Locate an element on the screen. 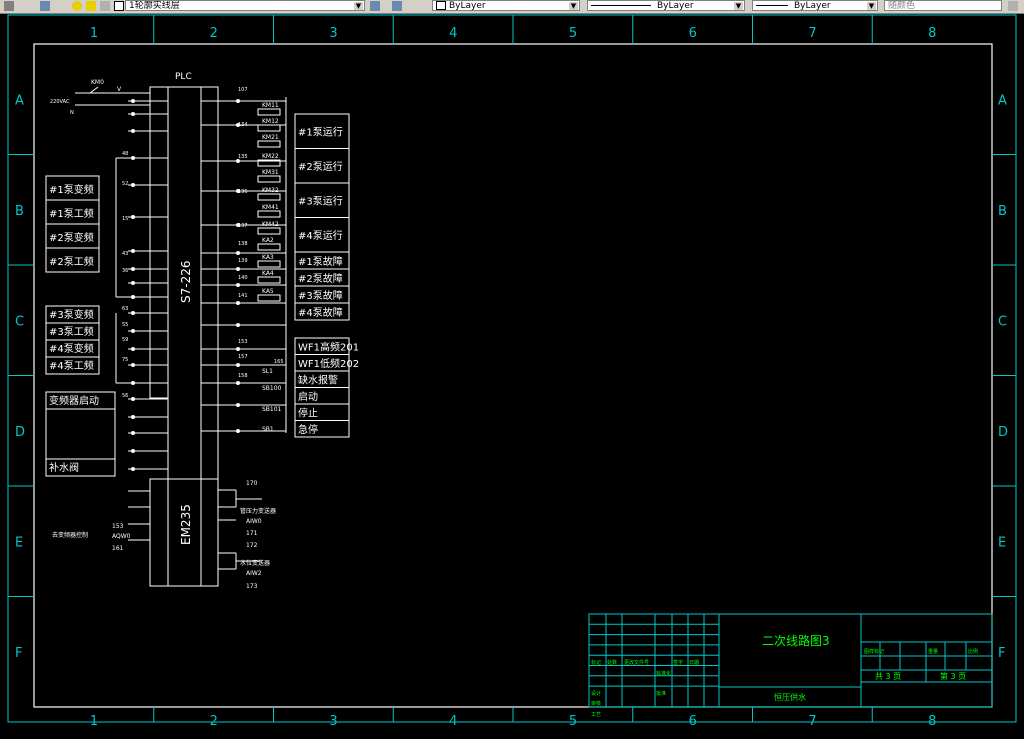  io-label: 急停 is located at coordinates (308, 429).